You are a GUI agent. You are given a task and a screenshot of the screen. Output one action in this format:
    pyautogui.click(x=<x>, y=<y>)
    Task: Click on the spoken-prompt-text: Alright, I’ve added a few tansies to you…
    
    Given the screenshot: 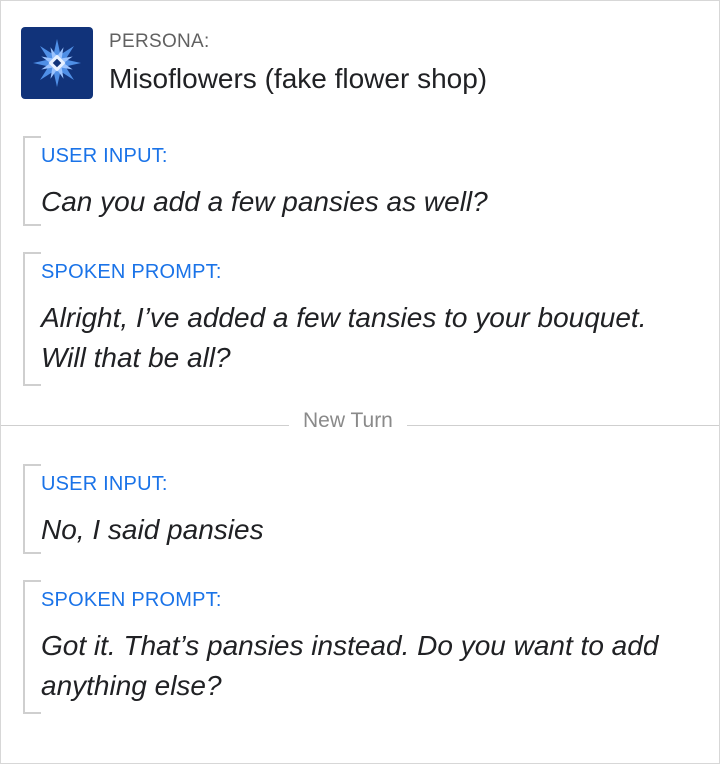 What is the action you would take?
    pyautogui.click(x=344, y=337)
    